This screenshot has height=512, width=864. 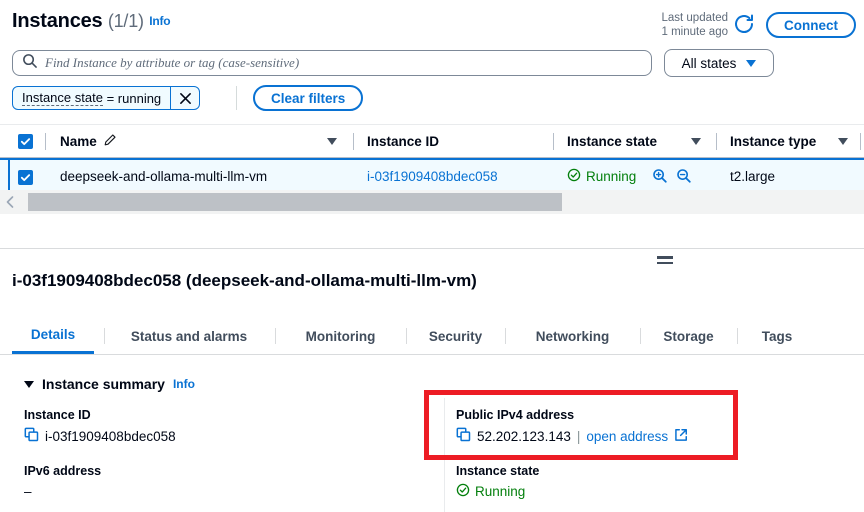 I want to click on instance-id-value: i-03f1909408bdec058, so click(x=100, y=436).